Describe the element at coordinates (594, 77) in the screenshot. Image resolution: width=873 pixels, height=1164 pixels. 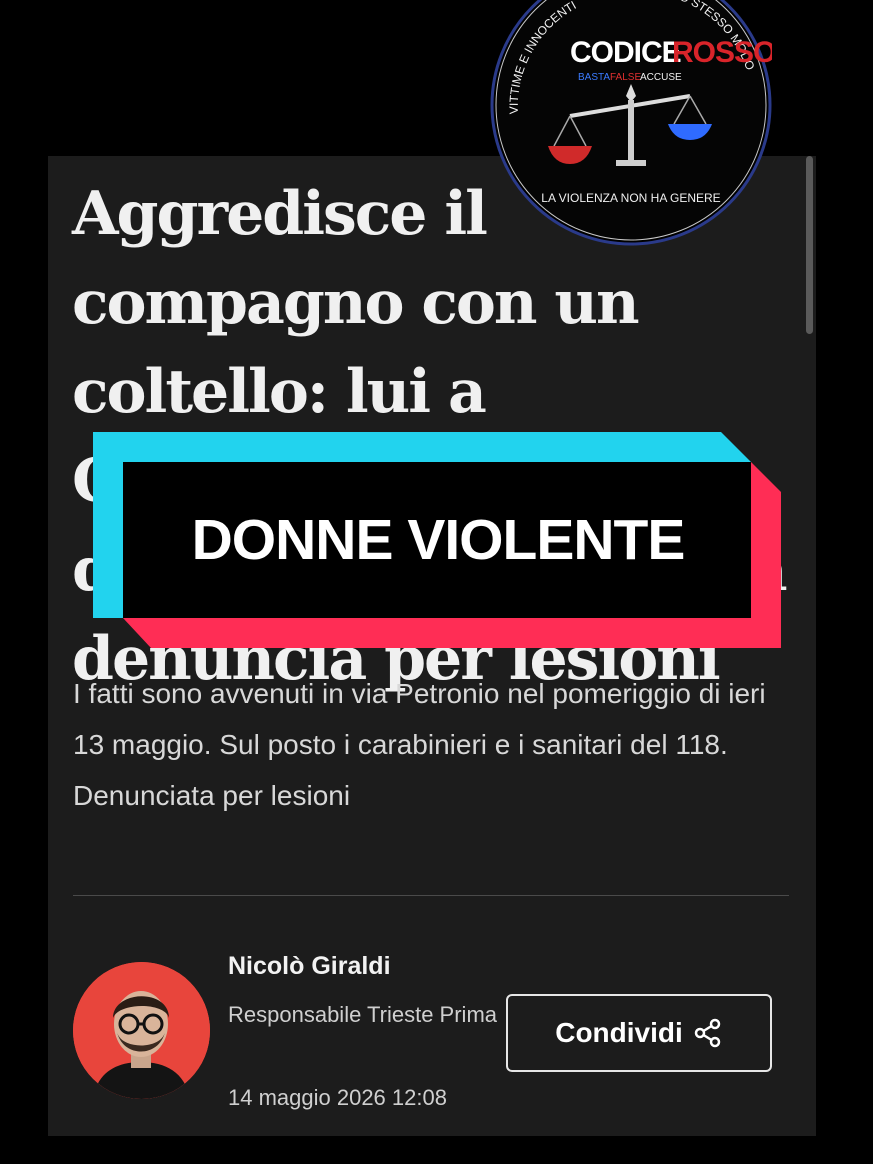
I see `logo-tagline-blue: BASTA` at that location.